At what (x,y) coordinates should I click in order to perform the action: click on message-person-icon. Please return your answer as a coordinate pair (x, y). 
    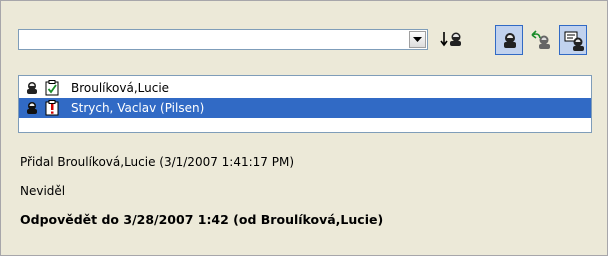
    Looking at the image, I should click on (574, 41).